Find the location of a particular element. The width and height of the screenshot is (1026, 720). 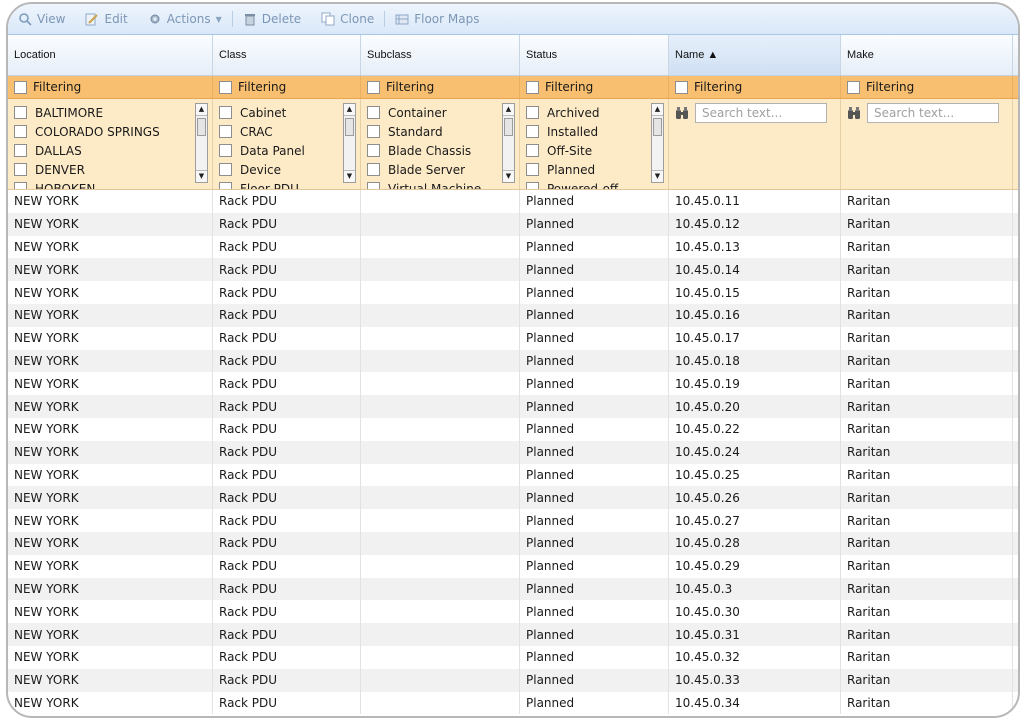

table-row: NEW YORK Rack PDU Planned 10.45.0.34 Raritan is located at coordinates (513, 703).